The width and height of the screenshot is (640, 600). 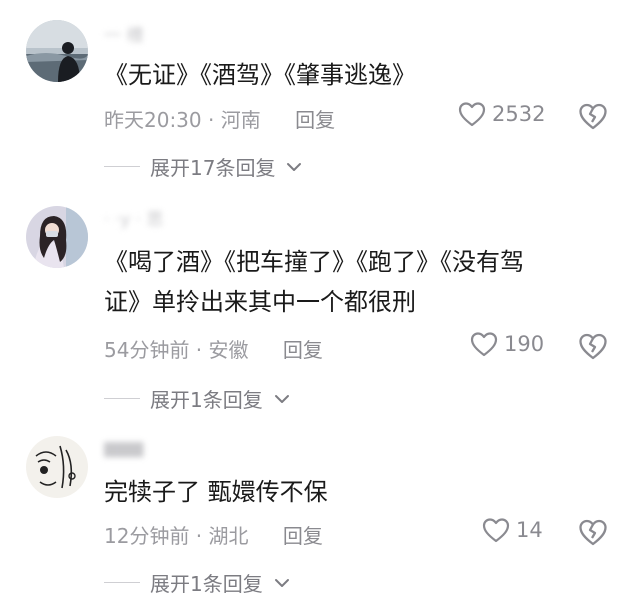 I want to click on comment-text-line: 完犊子了 甄嬛传不保, so click(x=216, y=492).